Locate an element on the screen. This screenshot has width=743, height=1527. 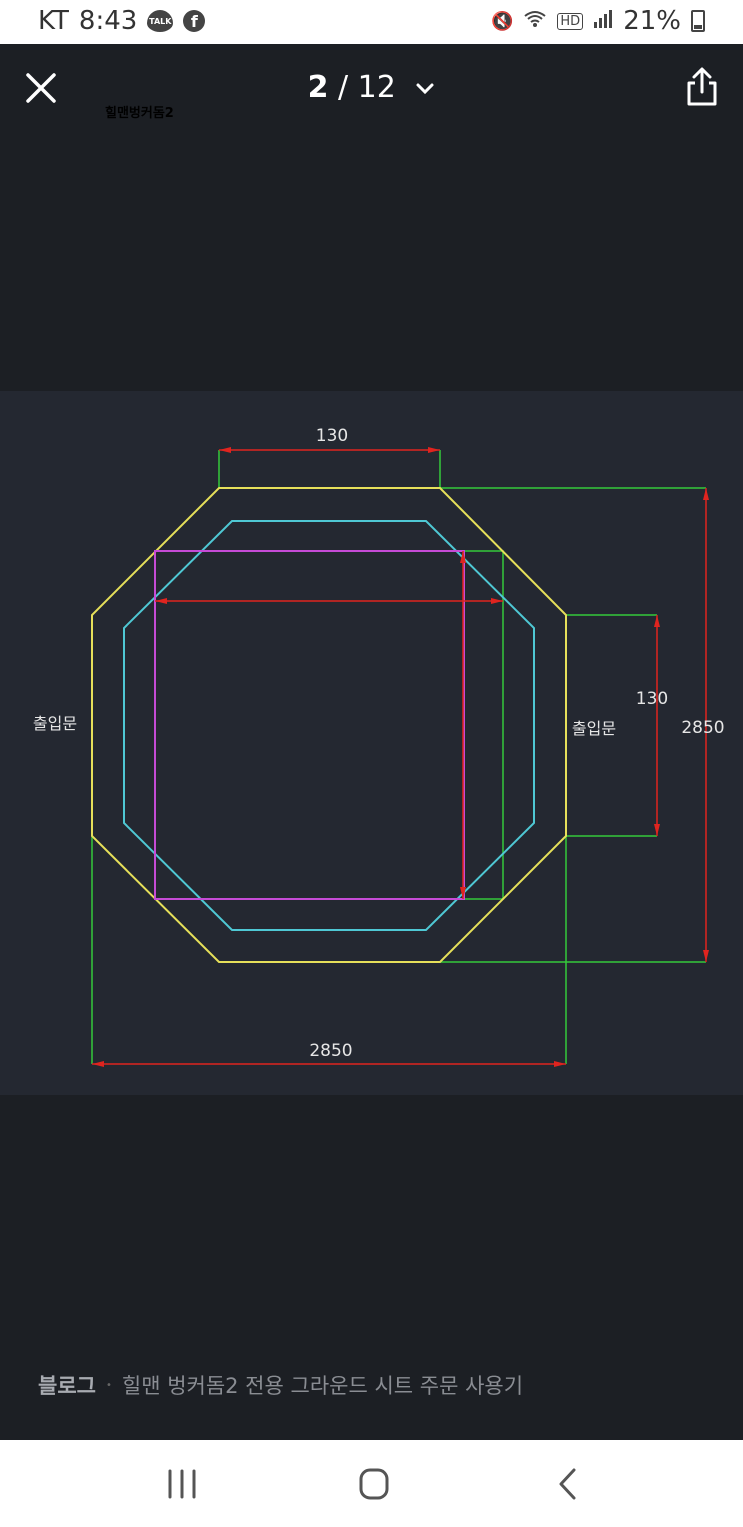
dim-label-right: 2850 is located at coordinates (702, 728).